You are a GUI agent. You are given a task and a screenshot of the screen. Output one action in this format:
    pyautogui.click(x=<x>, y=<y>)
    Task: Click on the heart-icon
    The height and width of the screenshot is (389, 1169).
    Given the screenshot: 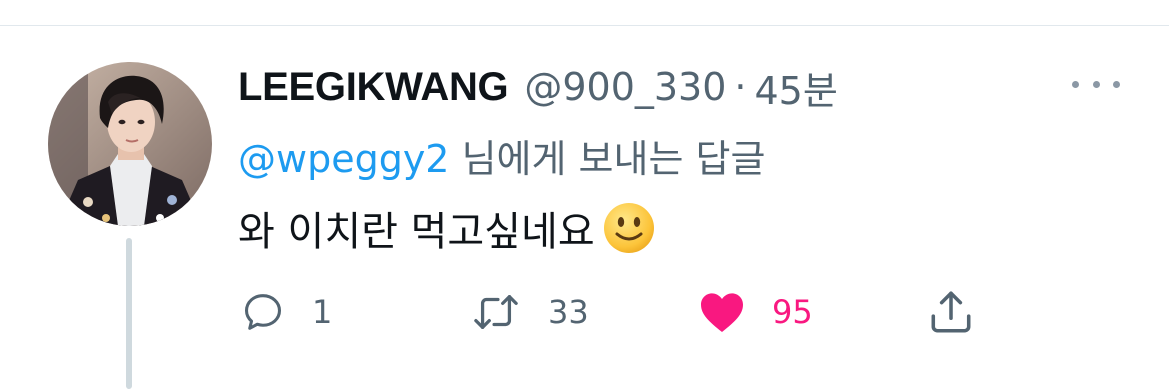 What is the action you would take?
    pyautogui.click(x=722, y=312)
    